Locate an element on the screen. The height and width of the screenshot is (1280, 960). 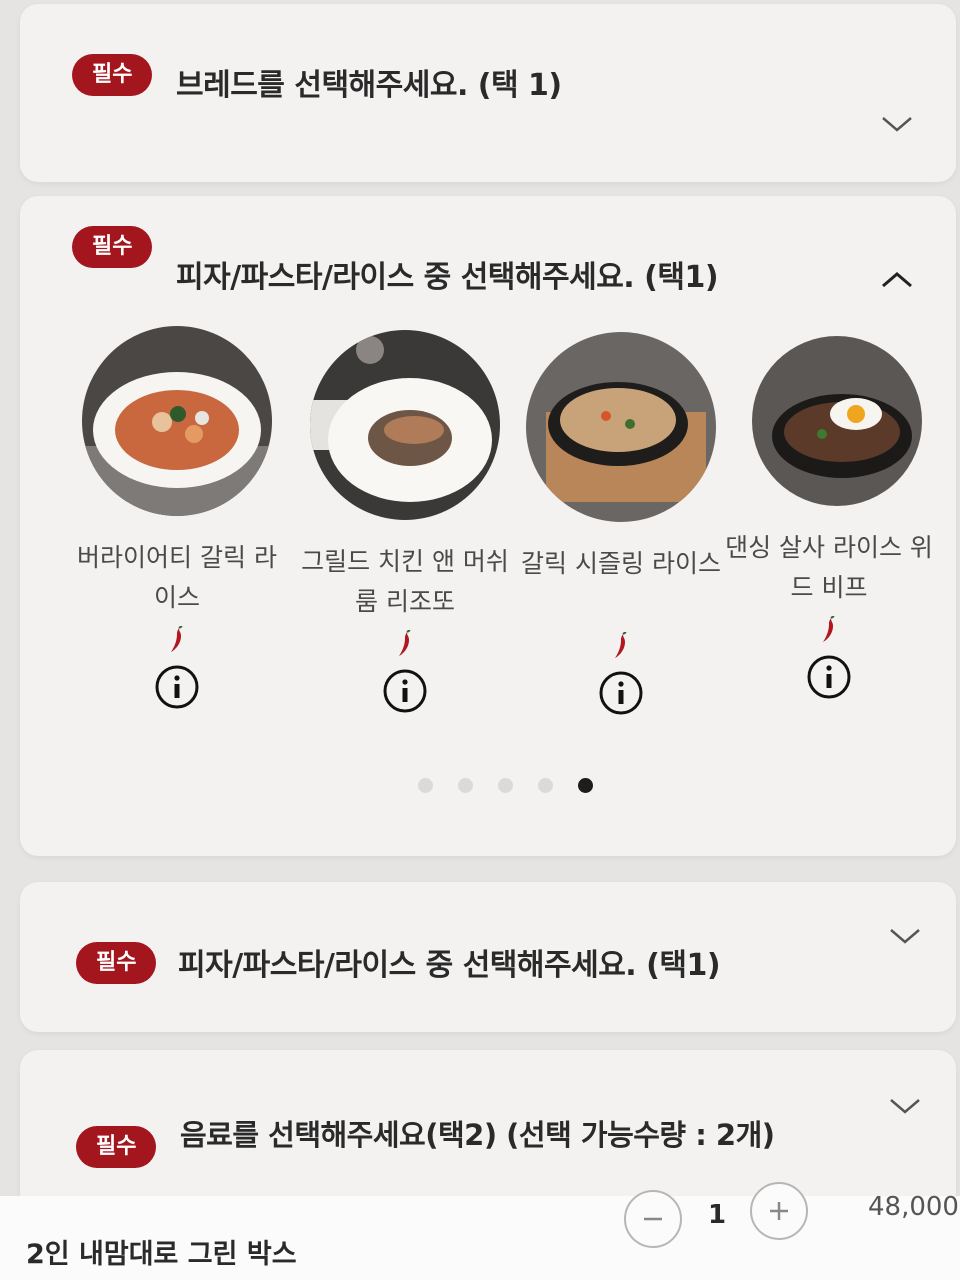
section-bread: 필수 브레드를 선택해주세요. (택 1) is located at coordinates (488, 93).